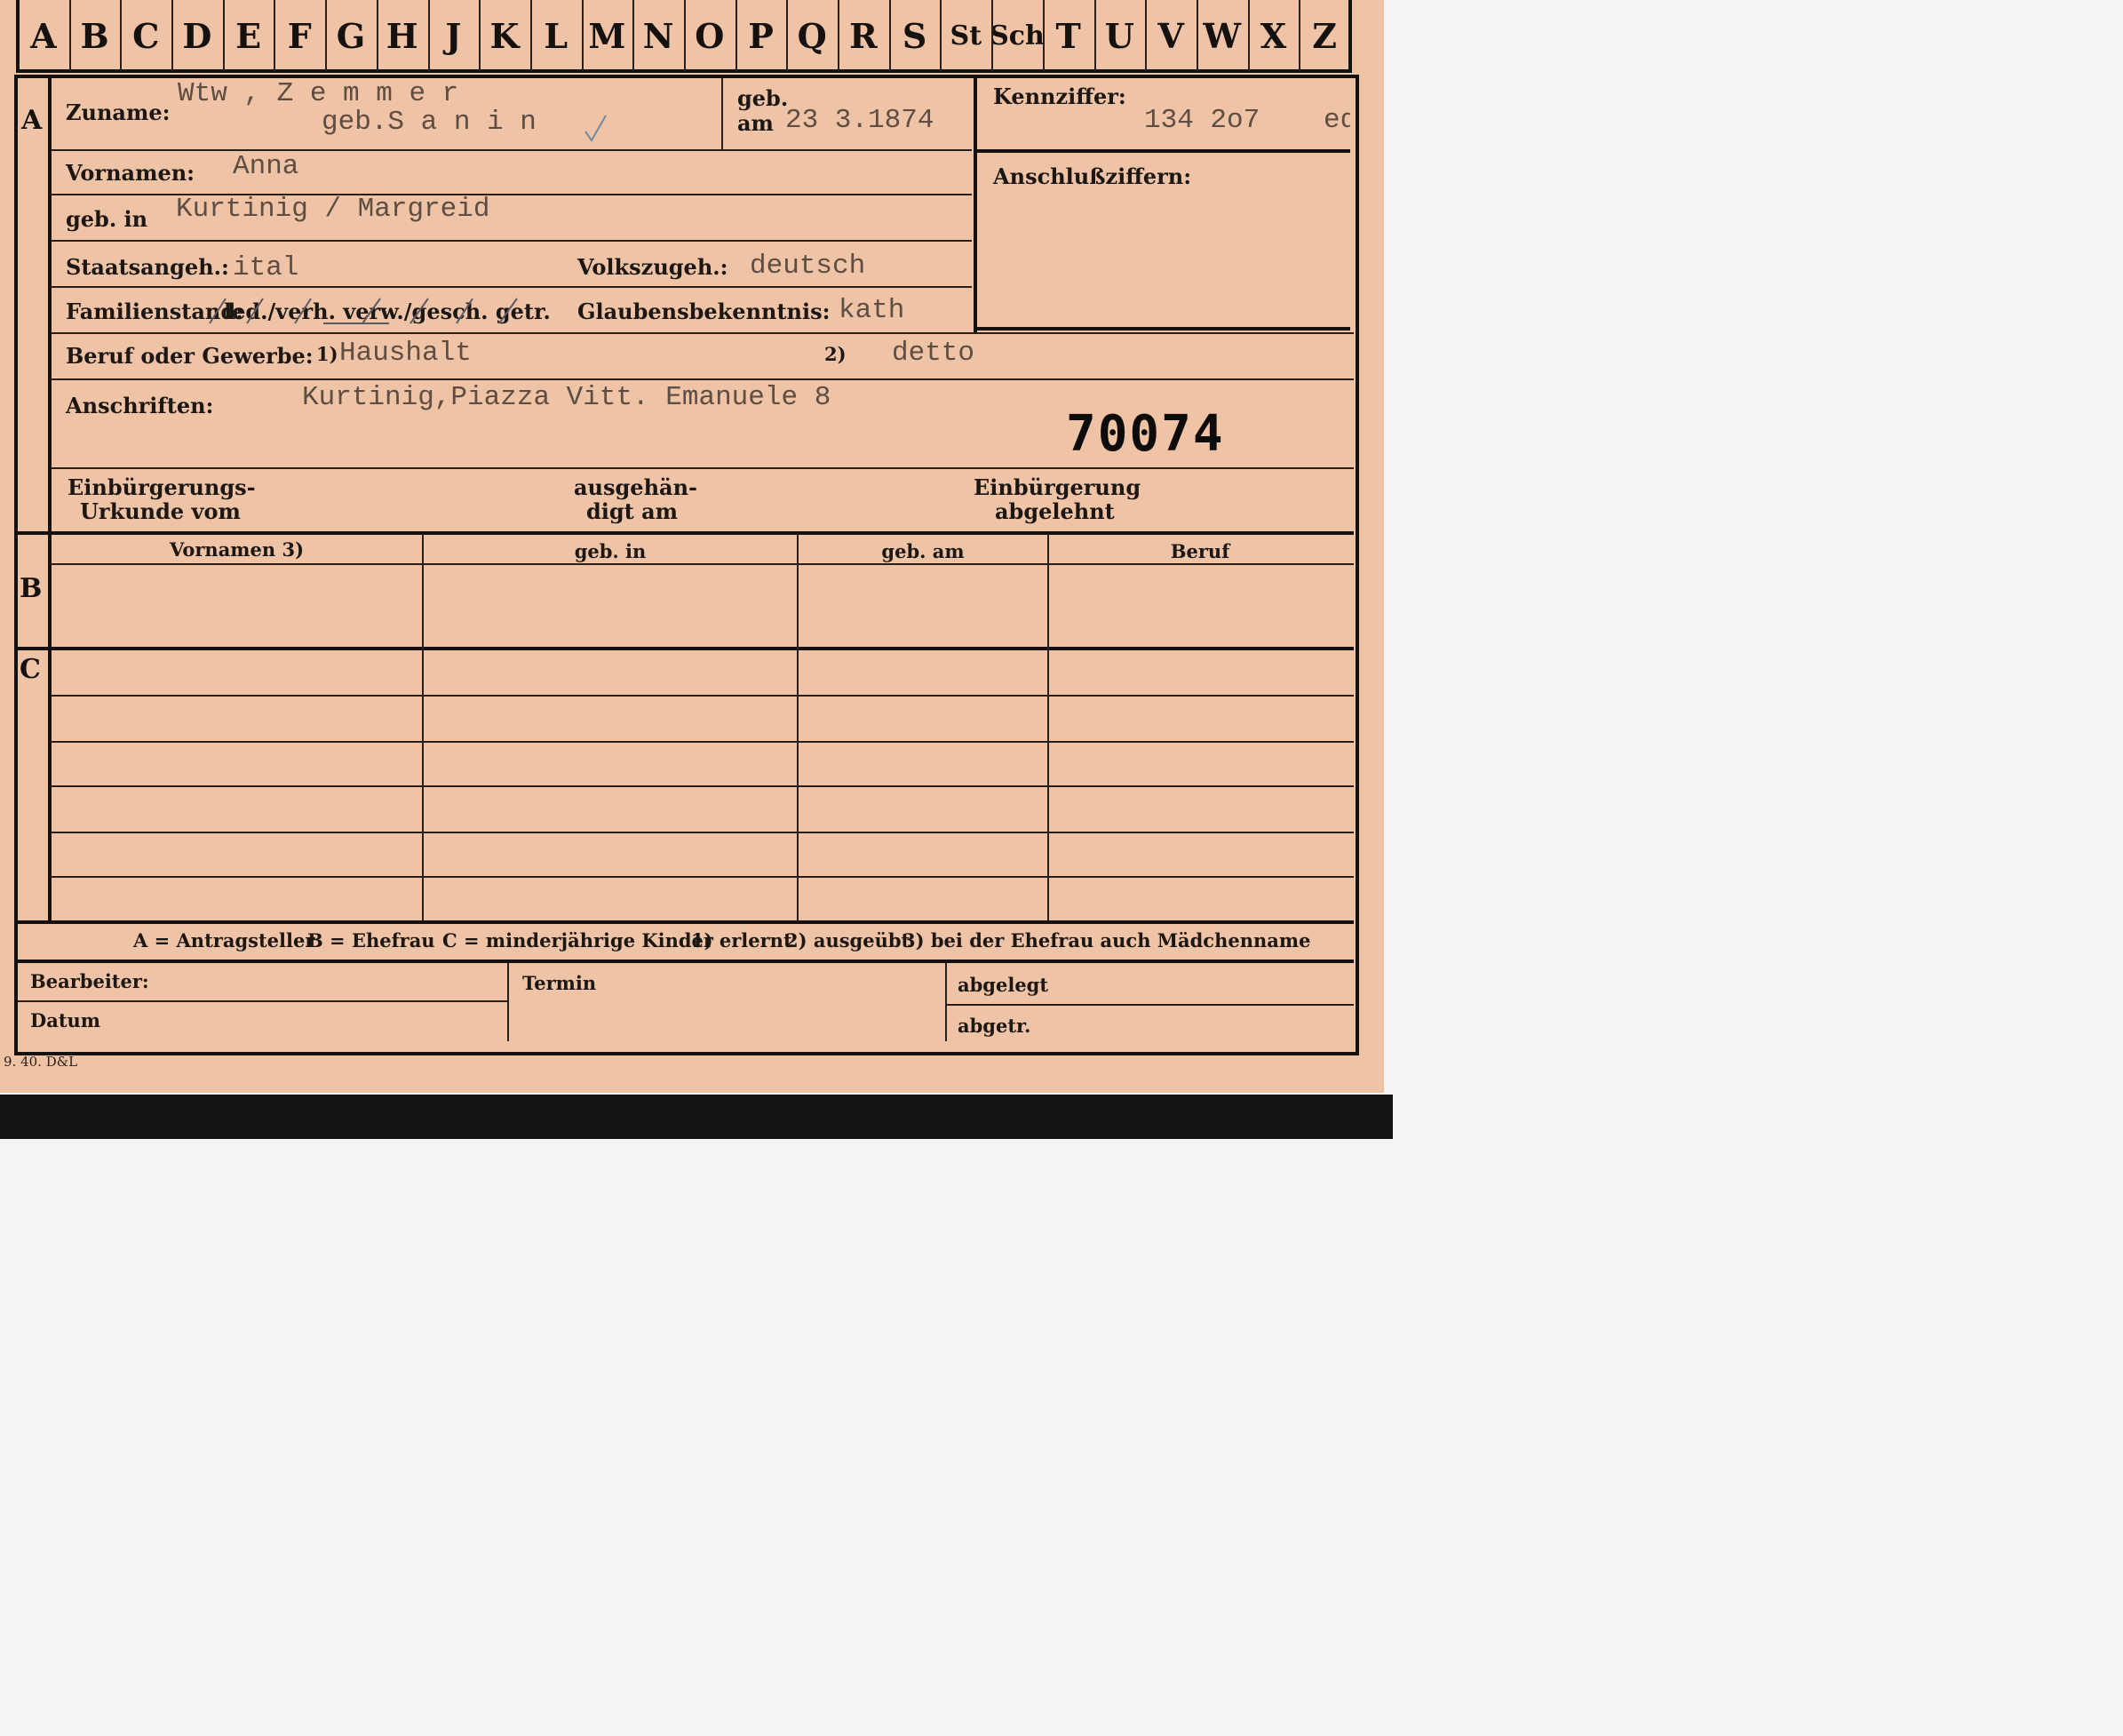  Describe the element at coordinates (1163, 151) in the screenshot. I see `id-box-divider-h` at that location.